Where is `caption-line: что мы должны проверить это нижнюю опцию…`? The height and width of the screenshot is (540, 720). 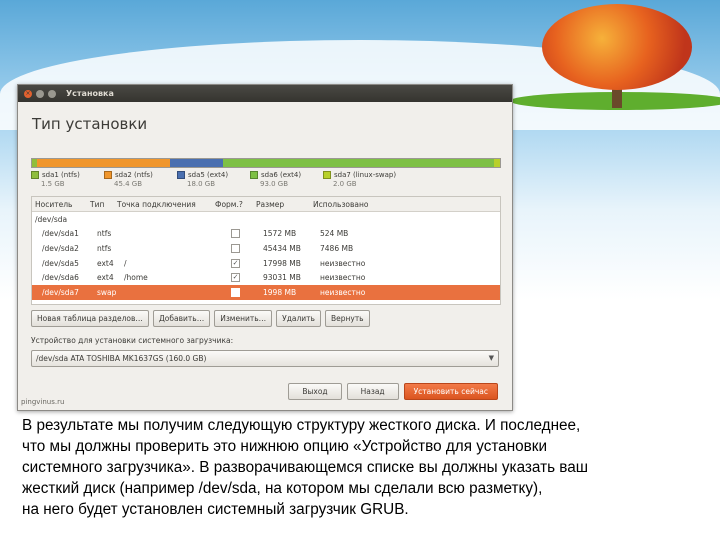 caption-line: что мы должны проверить это нижнюю опцию… is located at coordinates (285, 446).